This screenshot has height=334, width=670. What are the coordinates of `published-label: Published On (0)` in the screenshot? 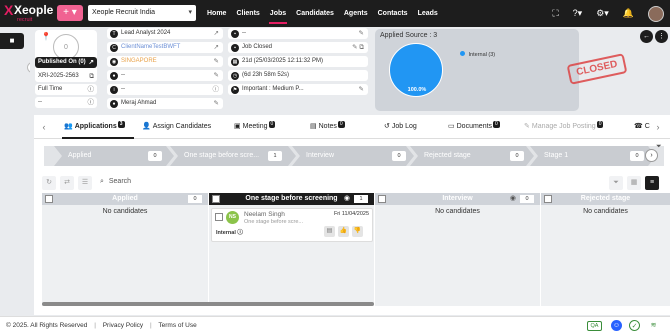 It's located at (62, 62).